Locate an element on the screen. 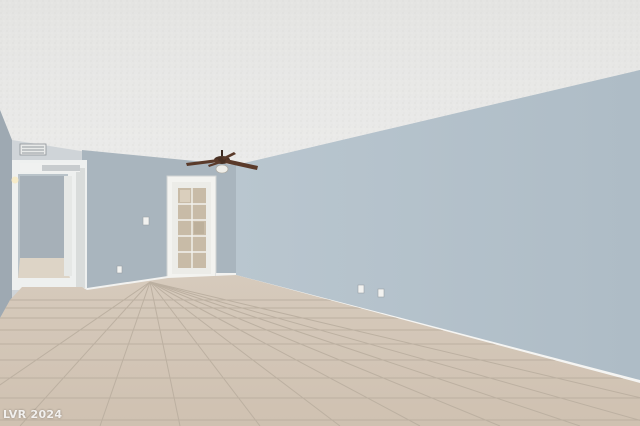 The width and height of the screenshot is (640, 426). light-switch-icon is located at coordinates (146, 221).